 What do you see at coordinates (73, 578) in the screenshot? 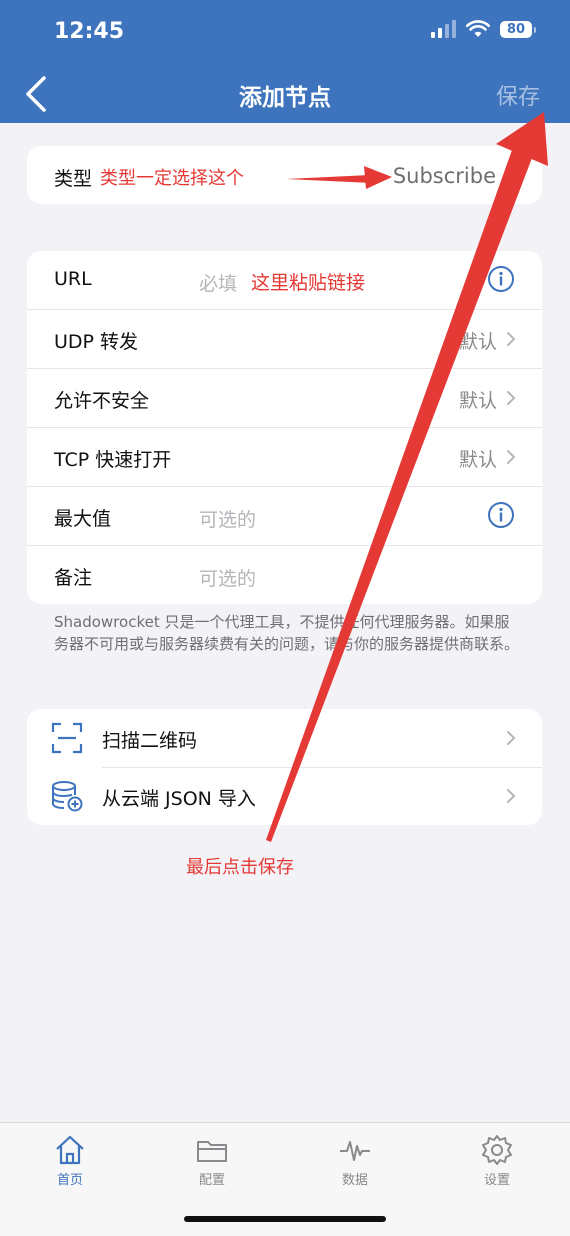
I see `remark-label: 备注` at bounding box center [73, 578].